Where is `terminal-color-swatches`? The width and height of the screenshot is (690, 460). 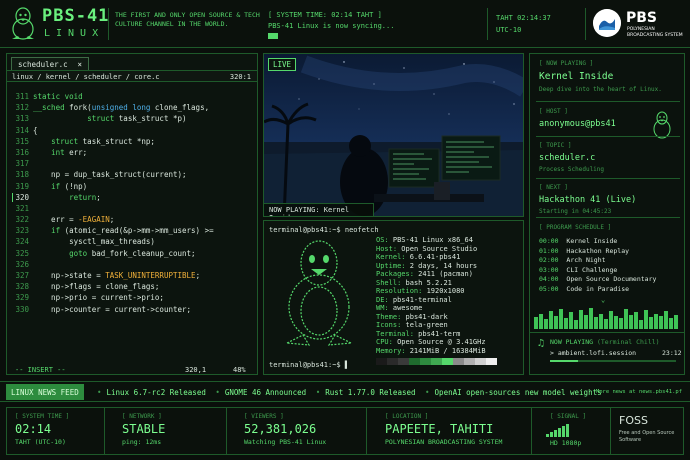 terminal-color-swatches is located at coordinates (436, 361).